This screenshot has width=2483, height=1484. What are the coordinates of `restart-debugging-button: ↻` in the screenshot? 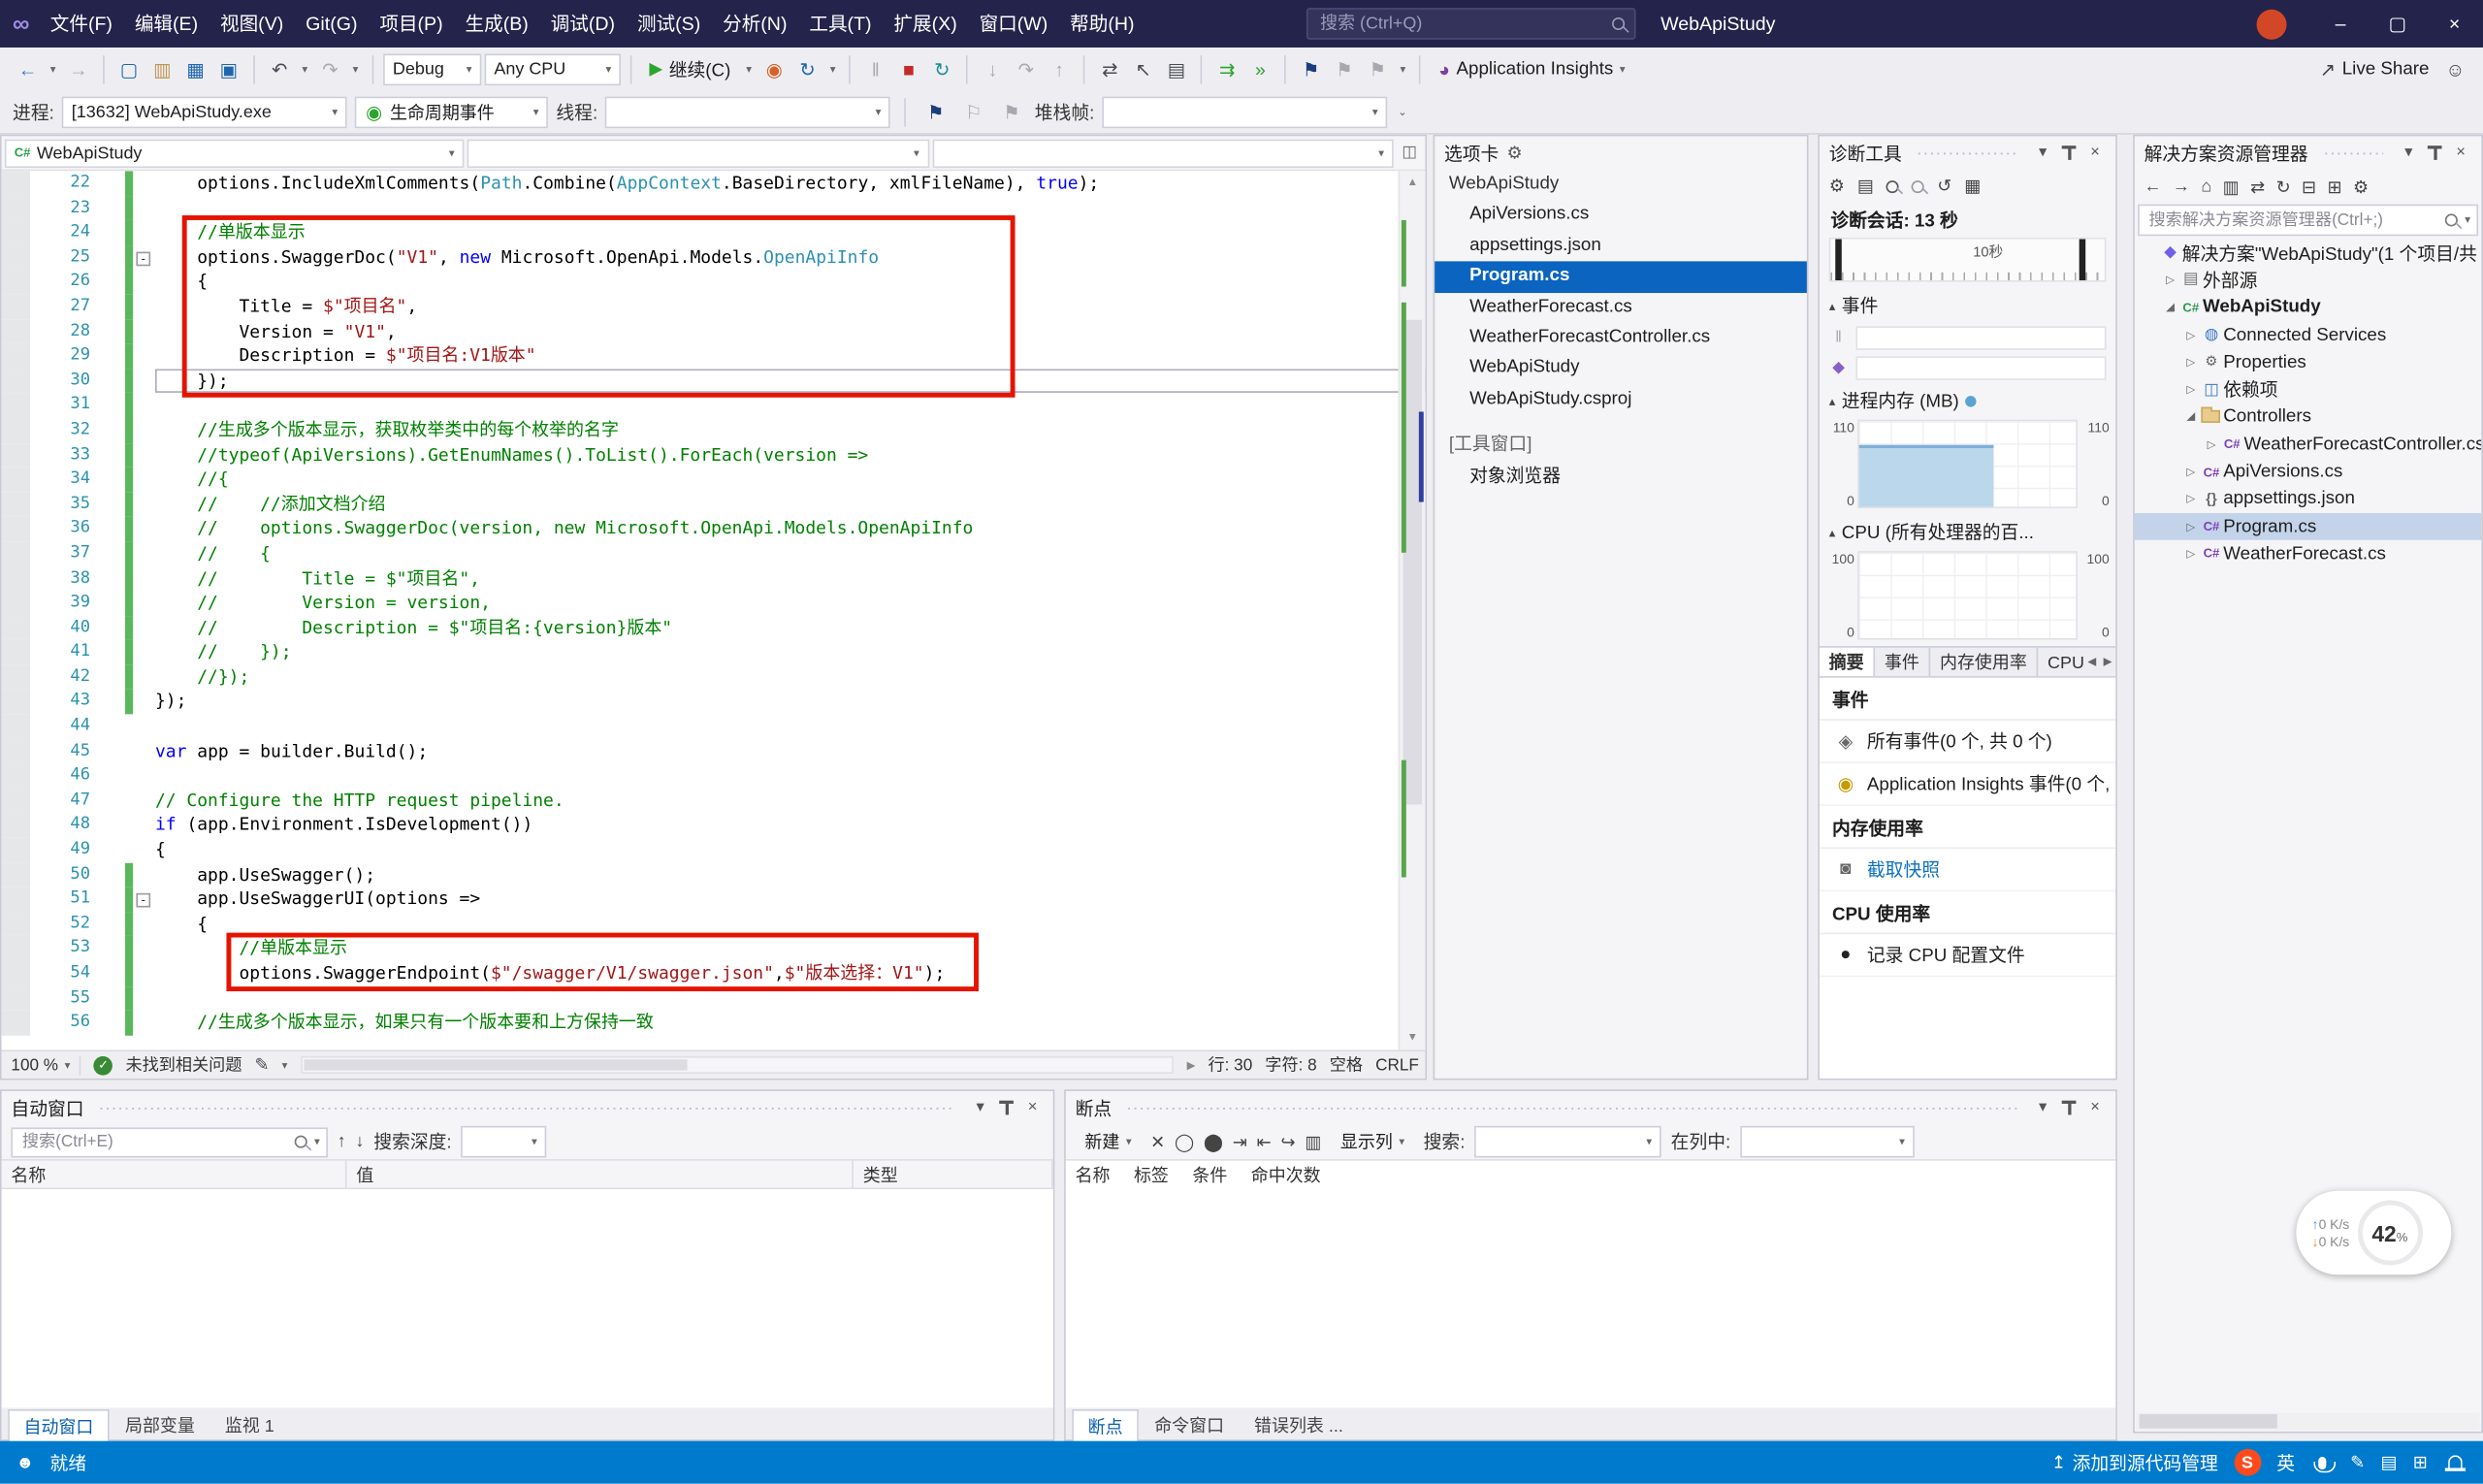 It's located at (942, 69).